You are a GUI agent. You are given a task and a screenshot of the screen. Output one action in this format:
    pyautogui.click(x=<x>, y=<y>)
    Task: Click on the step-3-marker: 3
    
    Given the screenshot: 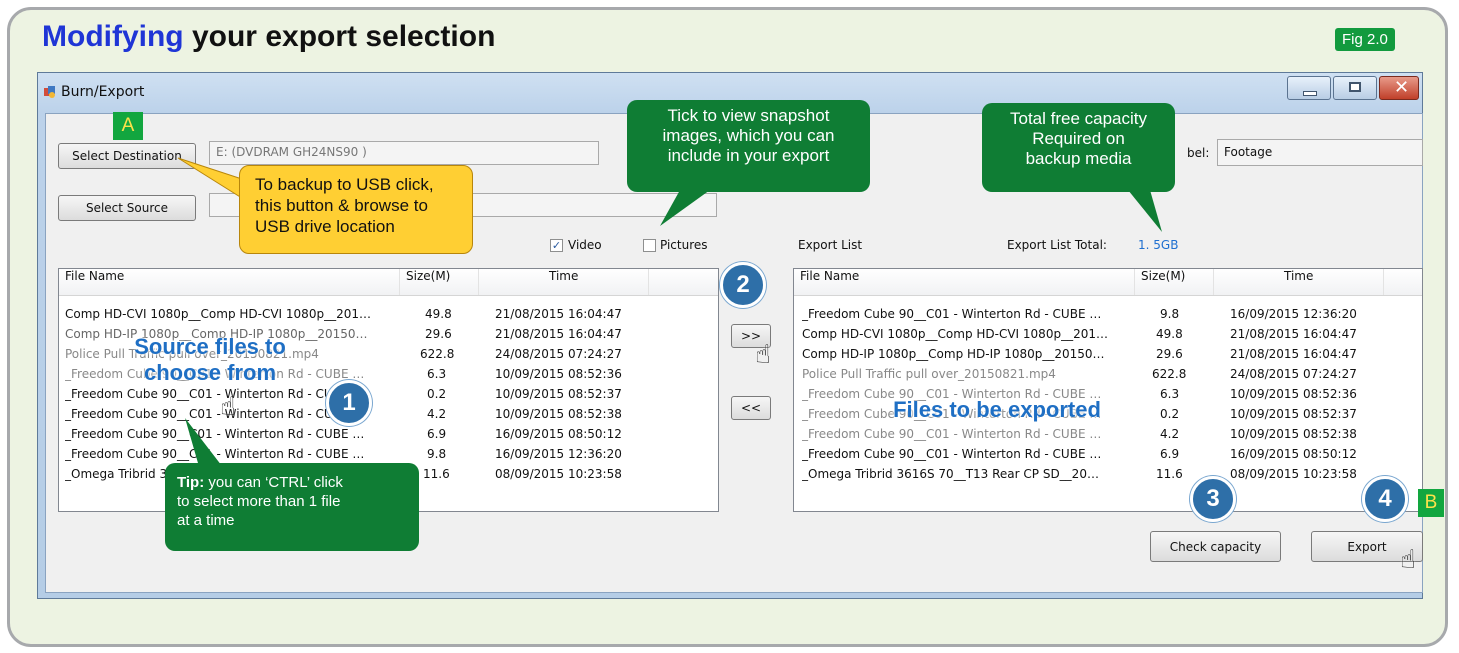 What is the action you would take?
    pyautogui.click(x=1213, y=499)
    